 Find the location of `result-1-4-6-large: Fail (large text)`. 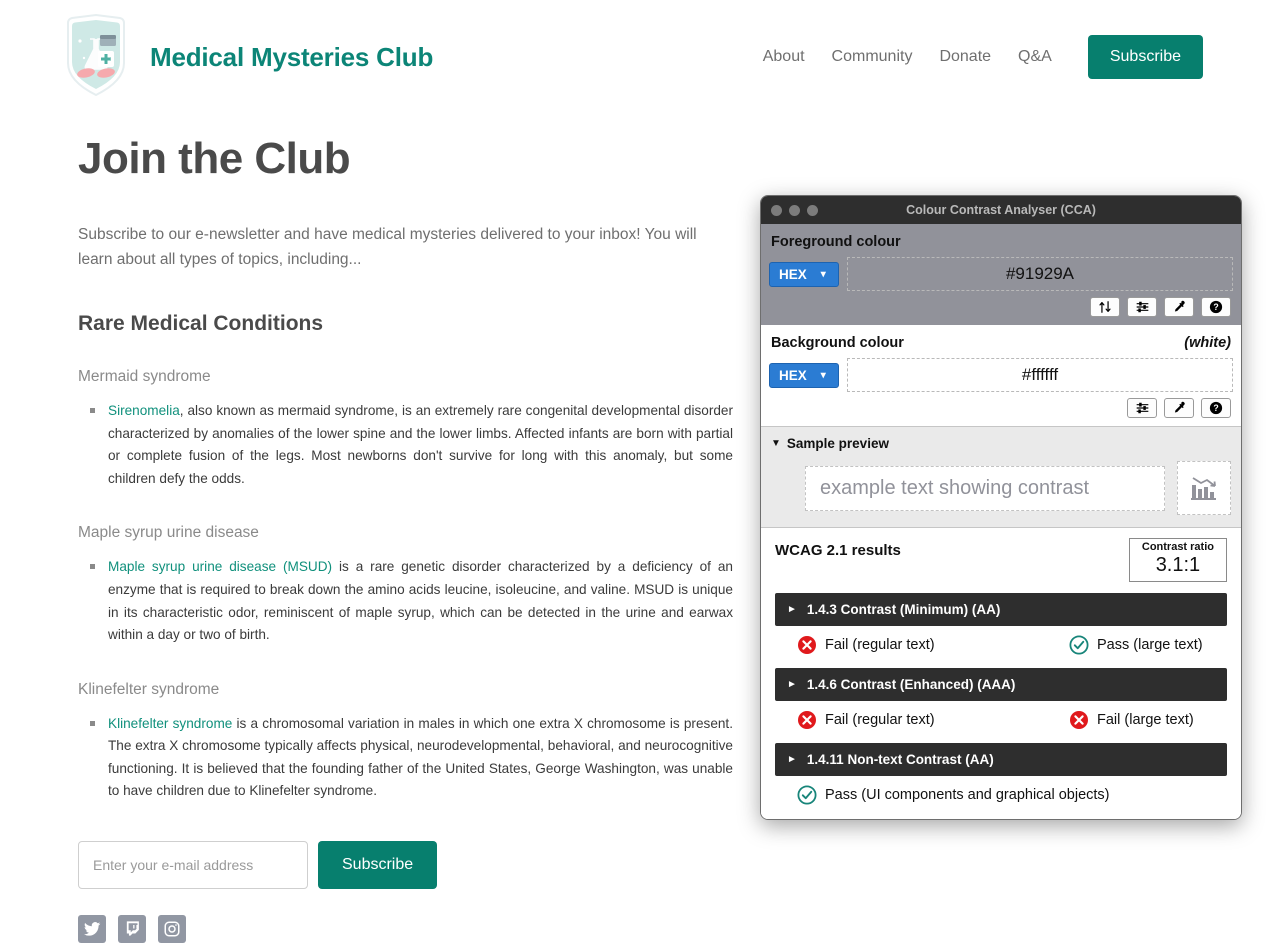

result-1-4-6-large: Fail (large text) is located at coordinates (1131, 720).